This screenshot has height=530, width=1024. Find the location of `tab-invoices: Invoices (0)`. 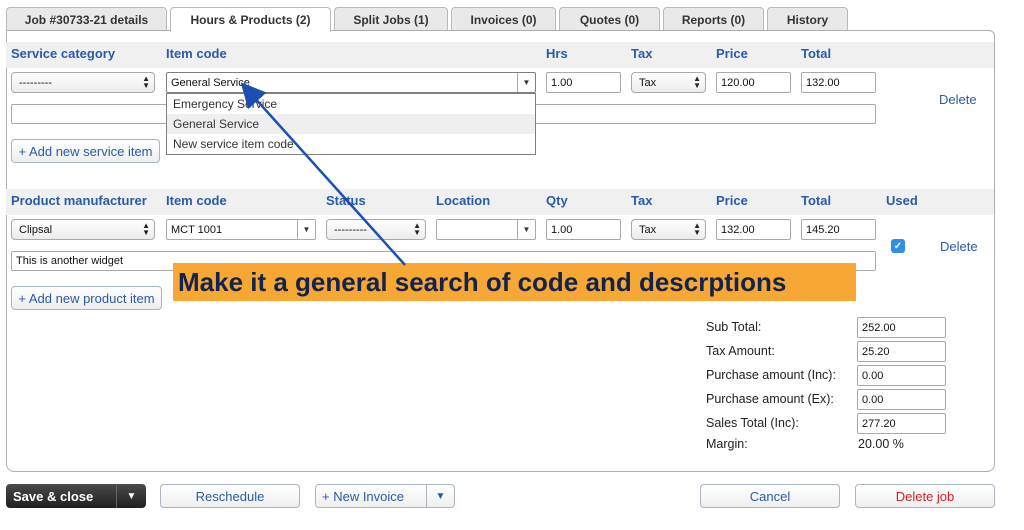

tab-invoices: Invoices (0) is located at coordinates (503, 19).